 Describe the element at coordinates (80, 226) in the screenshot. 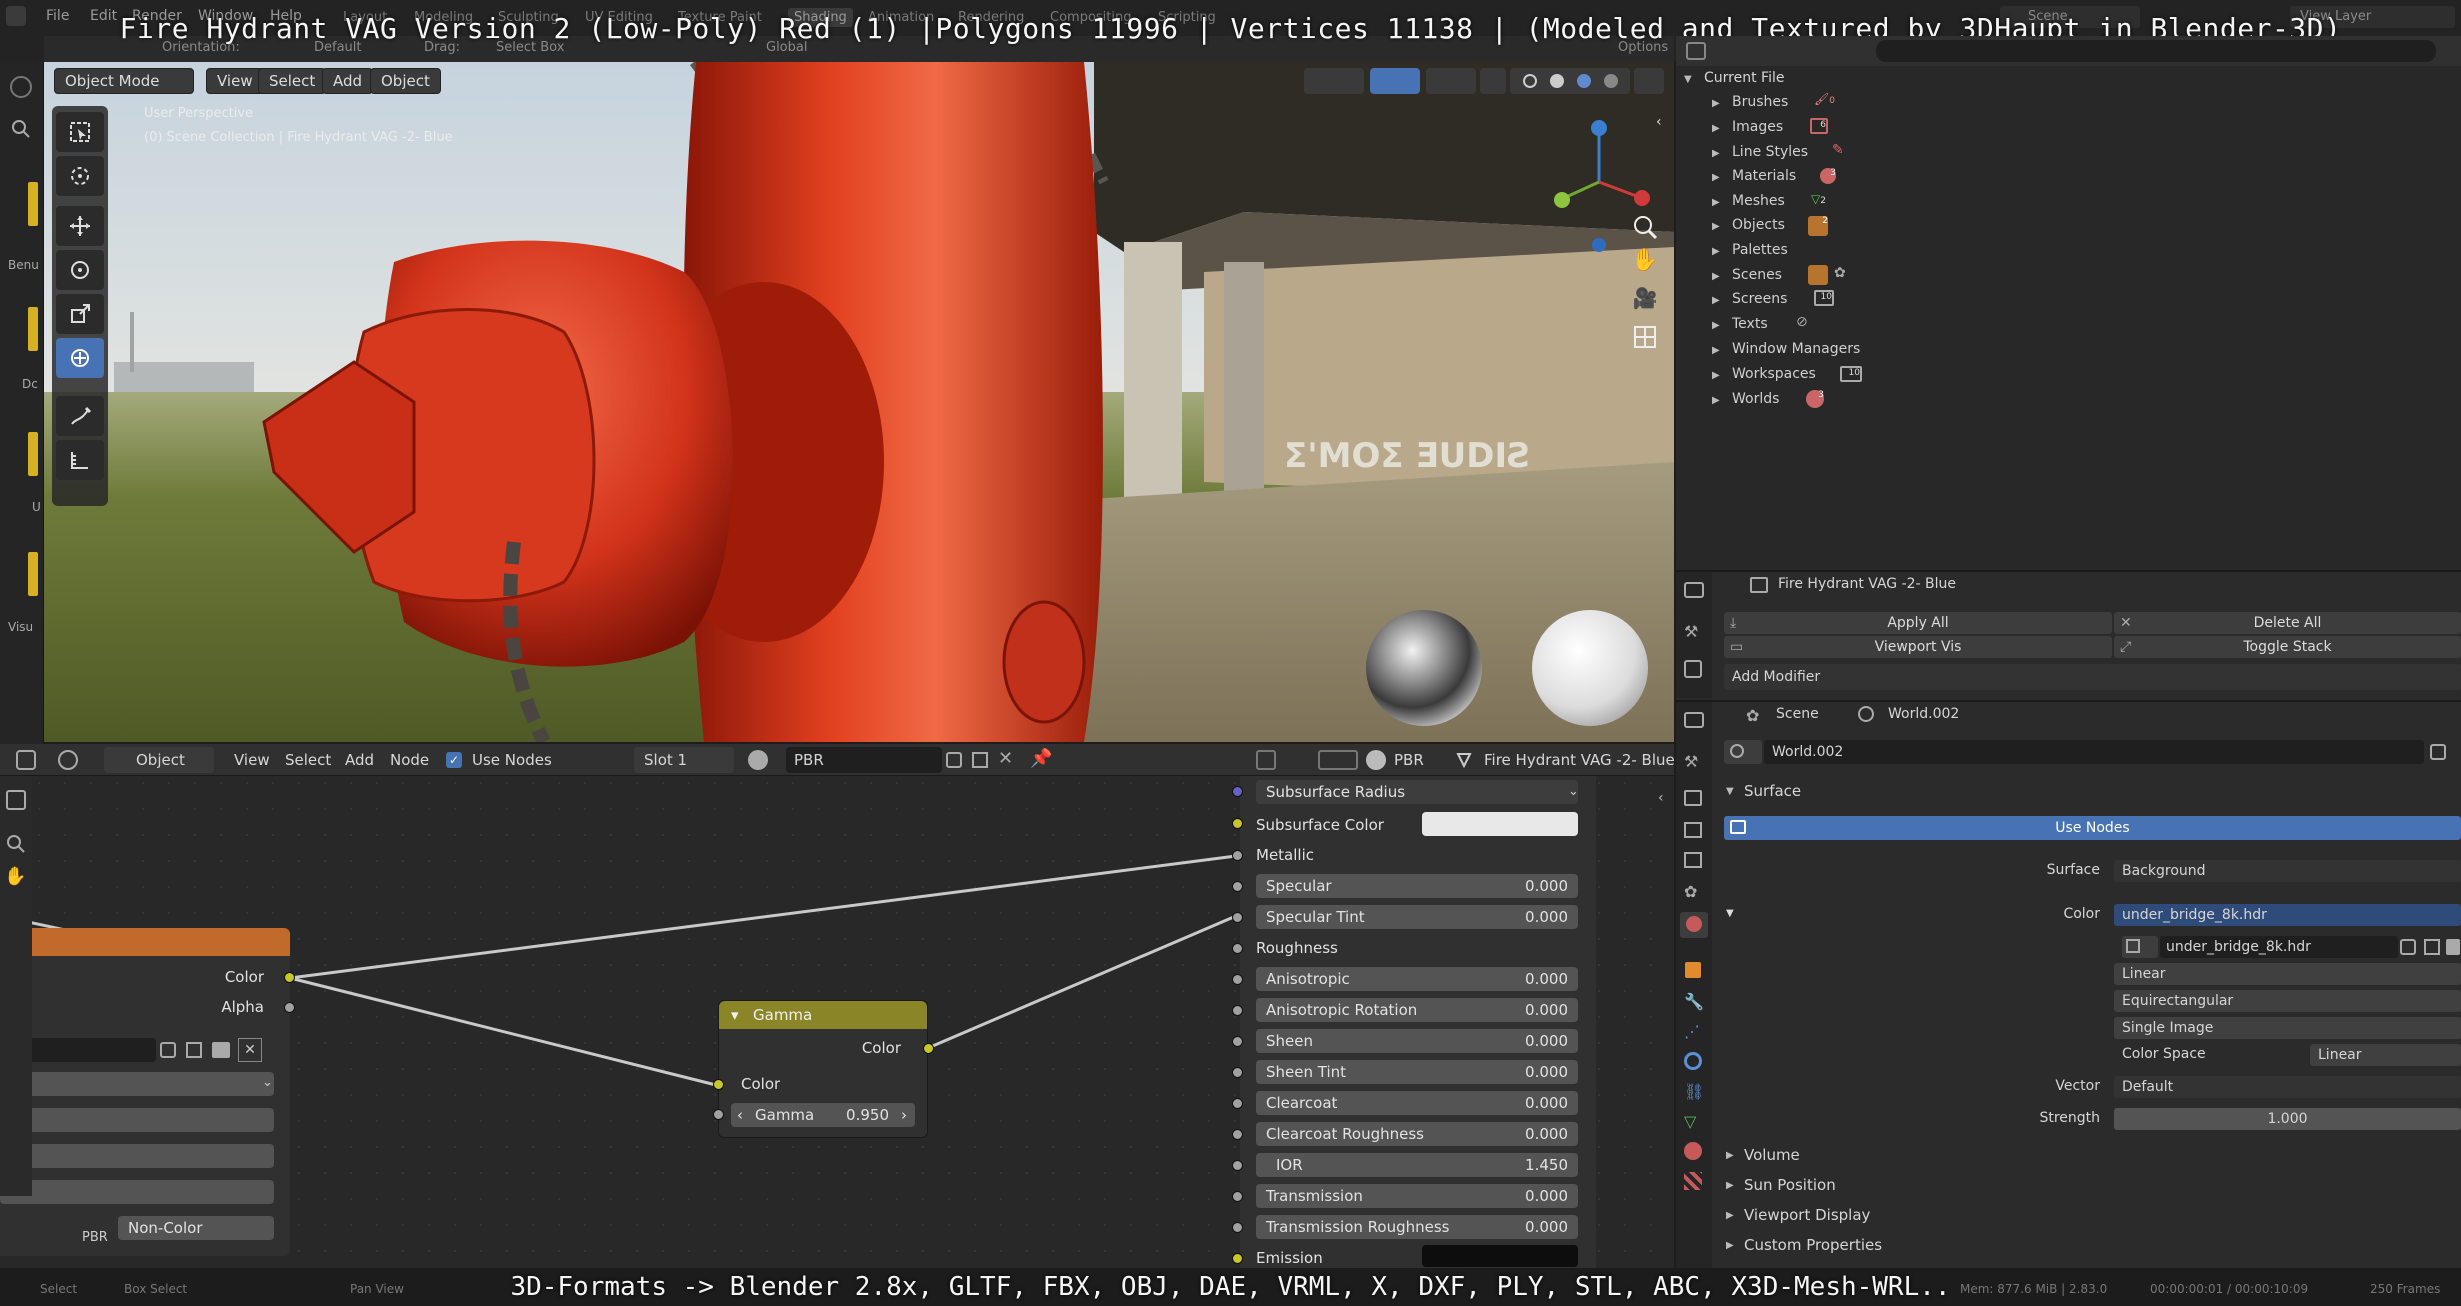

I see `move-tool-icon` at that location.